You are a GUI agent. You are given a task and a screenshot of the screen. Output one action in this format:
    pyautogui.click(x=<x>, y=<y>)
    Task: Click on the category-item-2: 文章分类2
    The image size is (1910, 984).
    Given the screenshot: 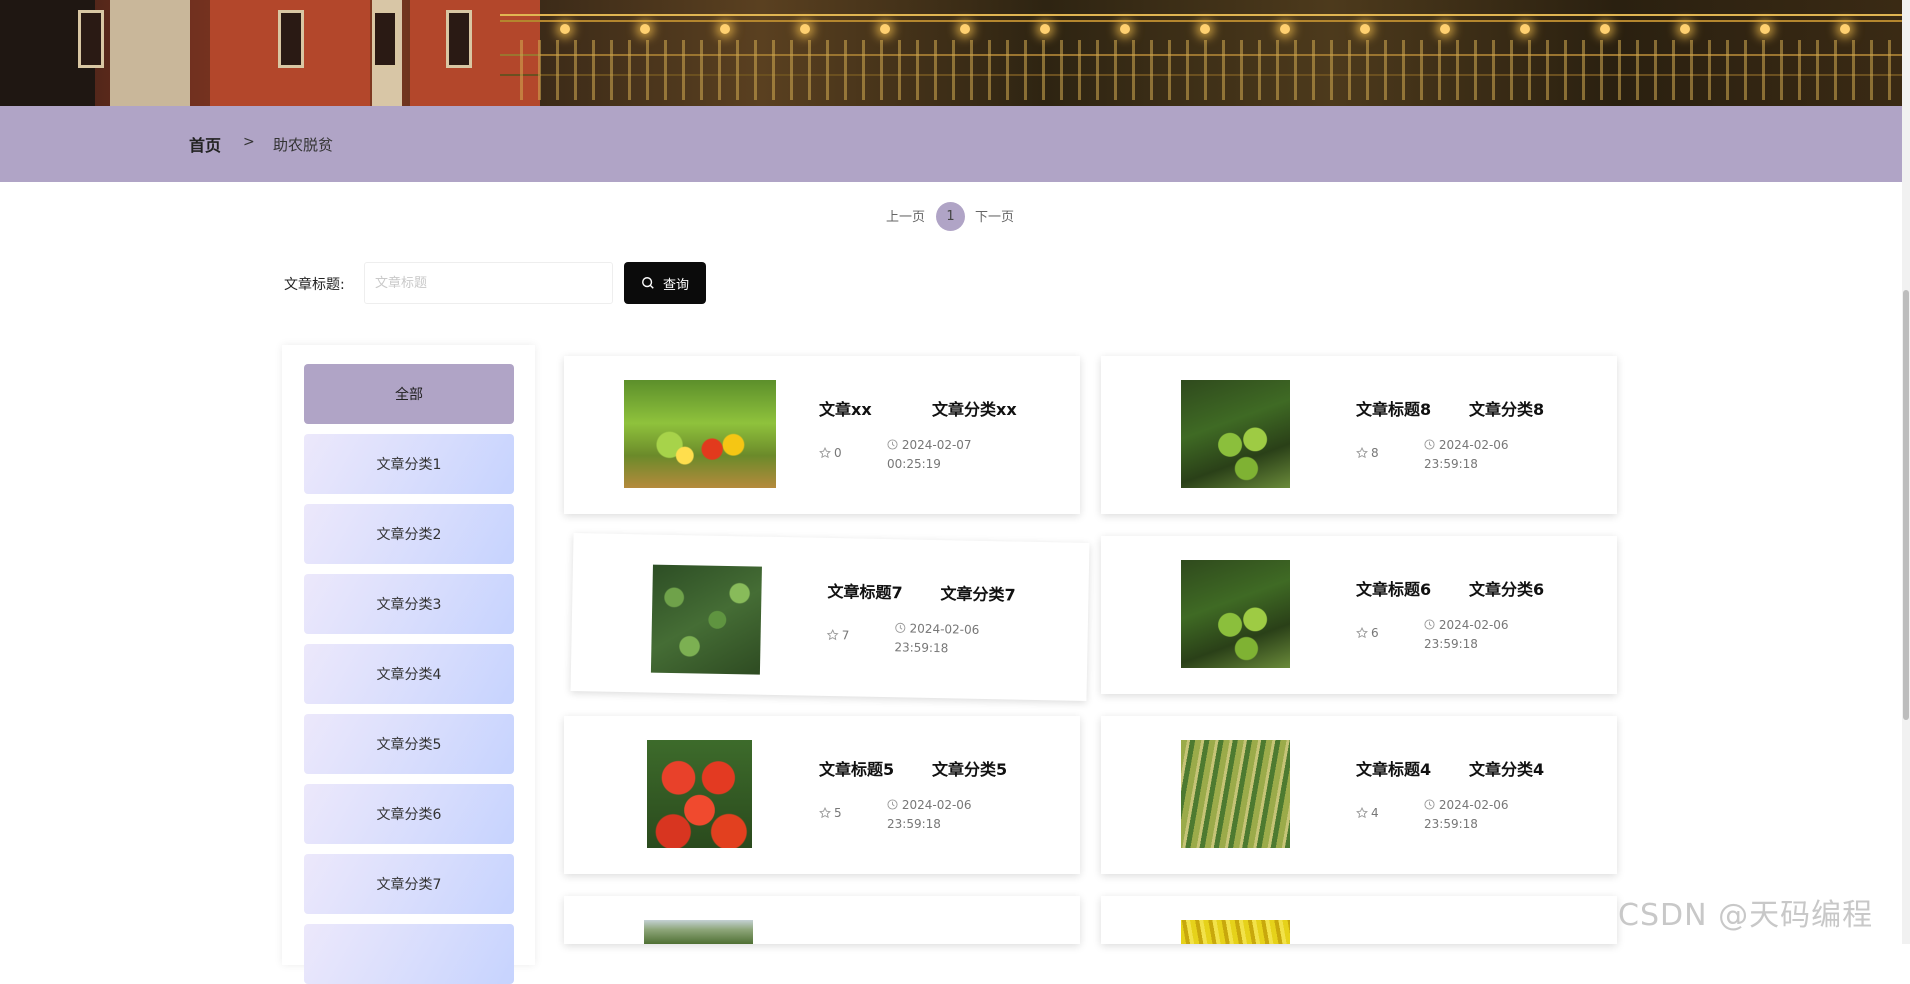 What is the action you would take?
    pyautogui.click(x=409, y=534)
    